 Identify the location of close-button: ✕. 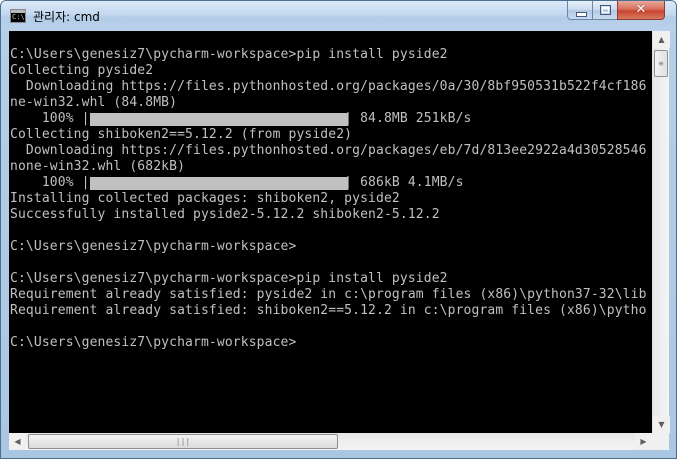
(641, 10).